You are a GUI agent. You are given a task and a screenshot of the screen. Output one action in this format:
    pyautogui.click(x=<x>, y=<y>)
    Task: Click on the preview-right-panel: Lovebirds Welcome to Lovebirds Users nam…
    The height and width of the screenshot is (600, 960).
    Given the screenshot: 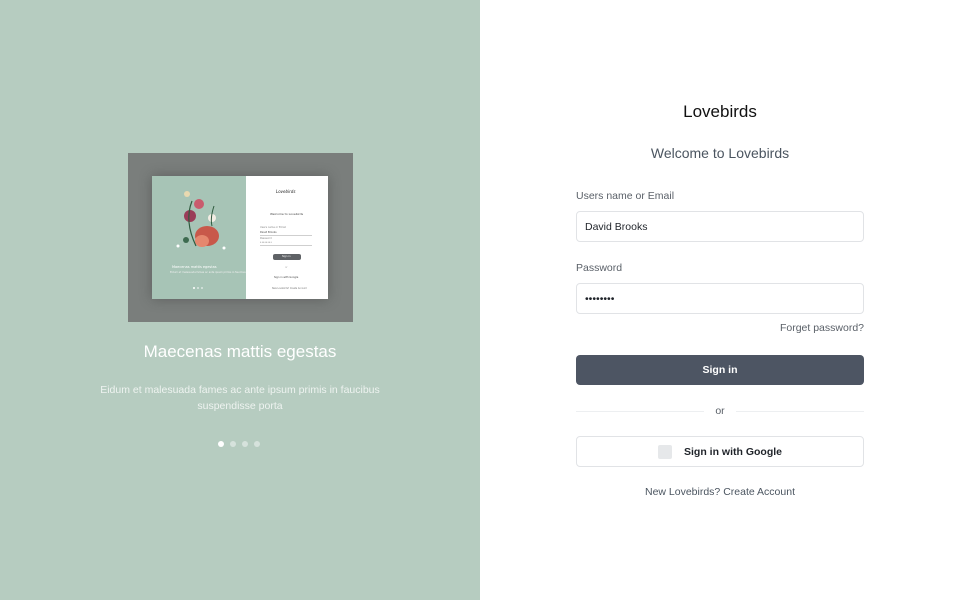 What is the action you would take?
    pyautogui.click(x=287, y=237)
    